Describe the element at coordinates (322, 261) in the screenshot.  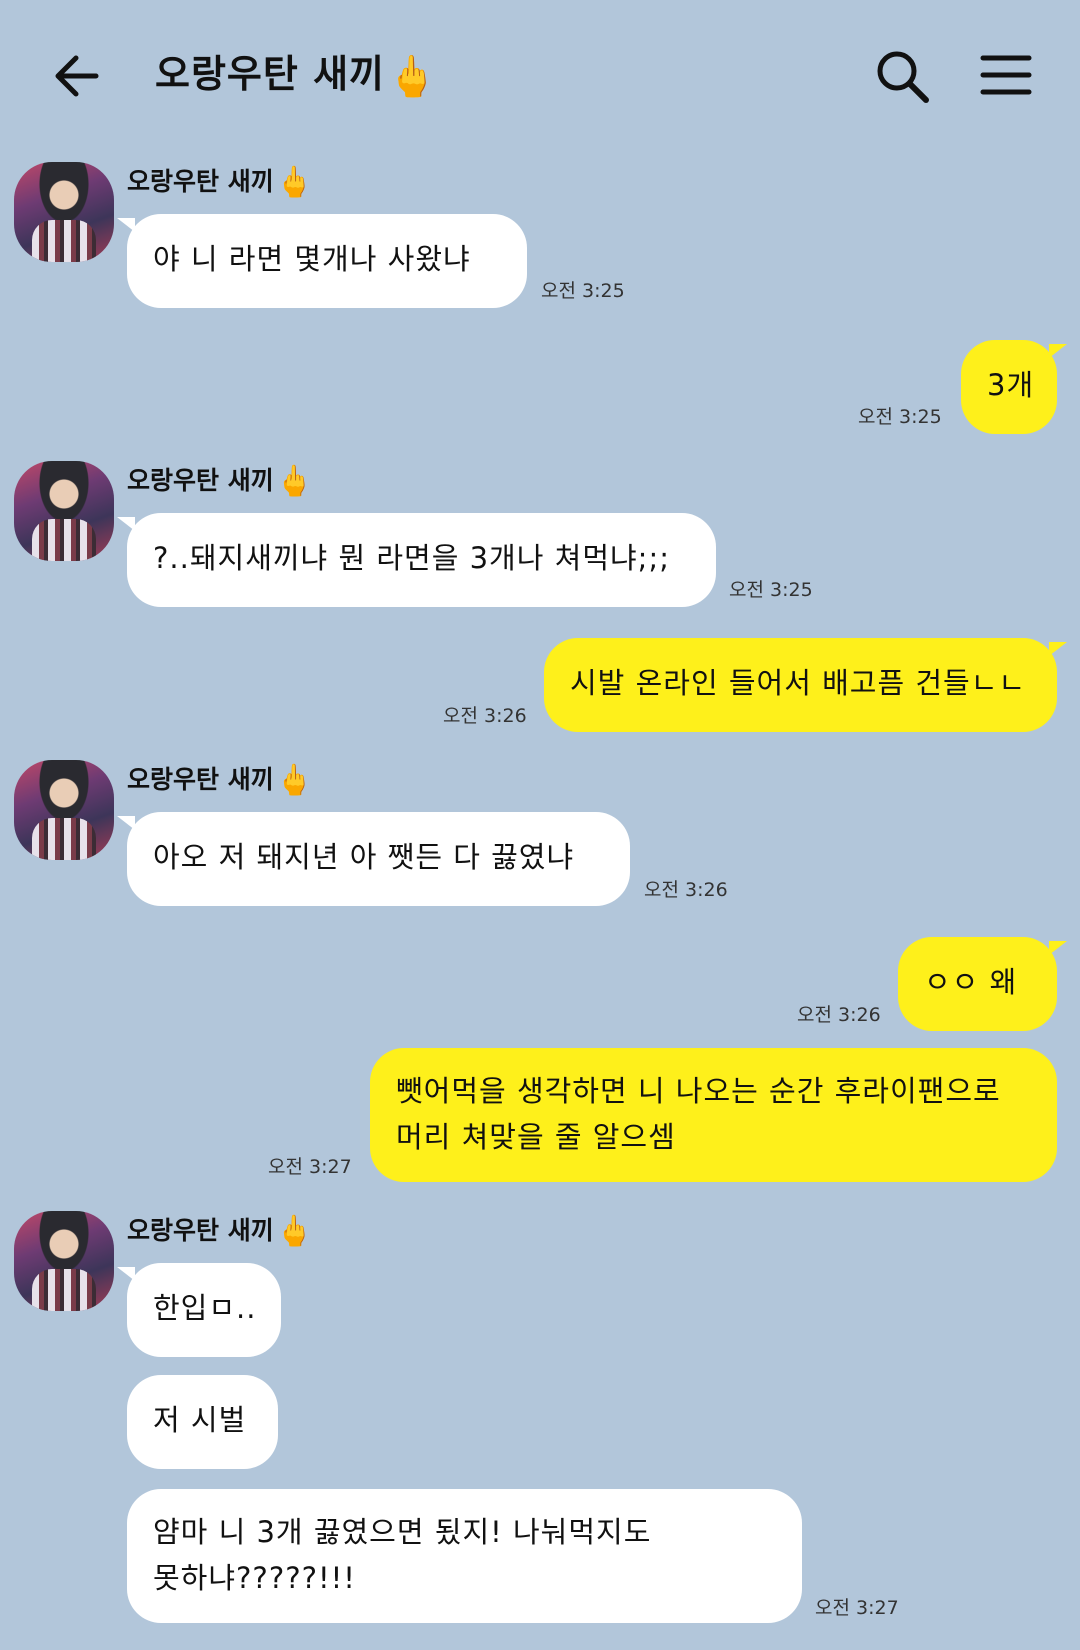
I see `message-bubble-incoming: 야 니 라면 몇개나 사왔냐` at that location.